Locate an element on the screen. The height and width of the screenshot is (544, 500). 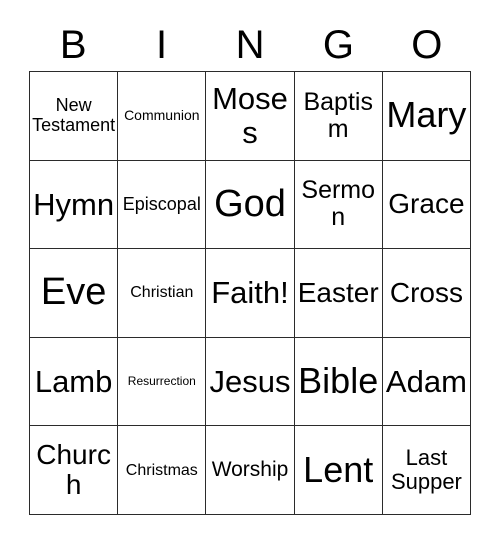
bingo-cell-label: Moses is located at coordinates (250, 115).